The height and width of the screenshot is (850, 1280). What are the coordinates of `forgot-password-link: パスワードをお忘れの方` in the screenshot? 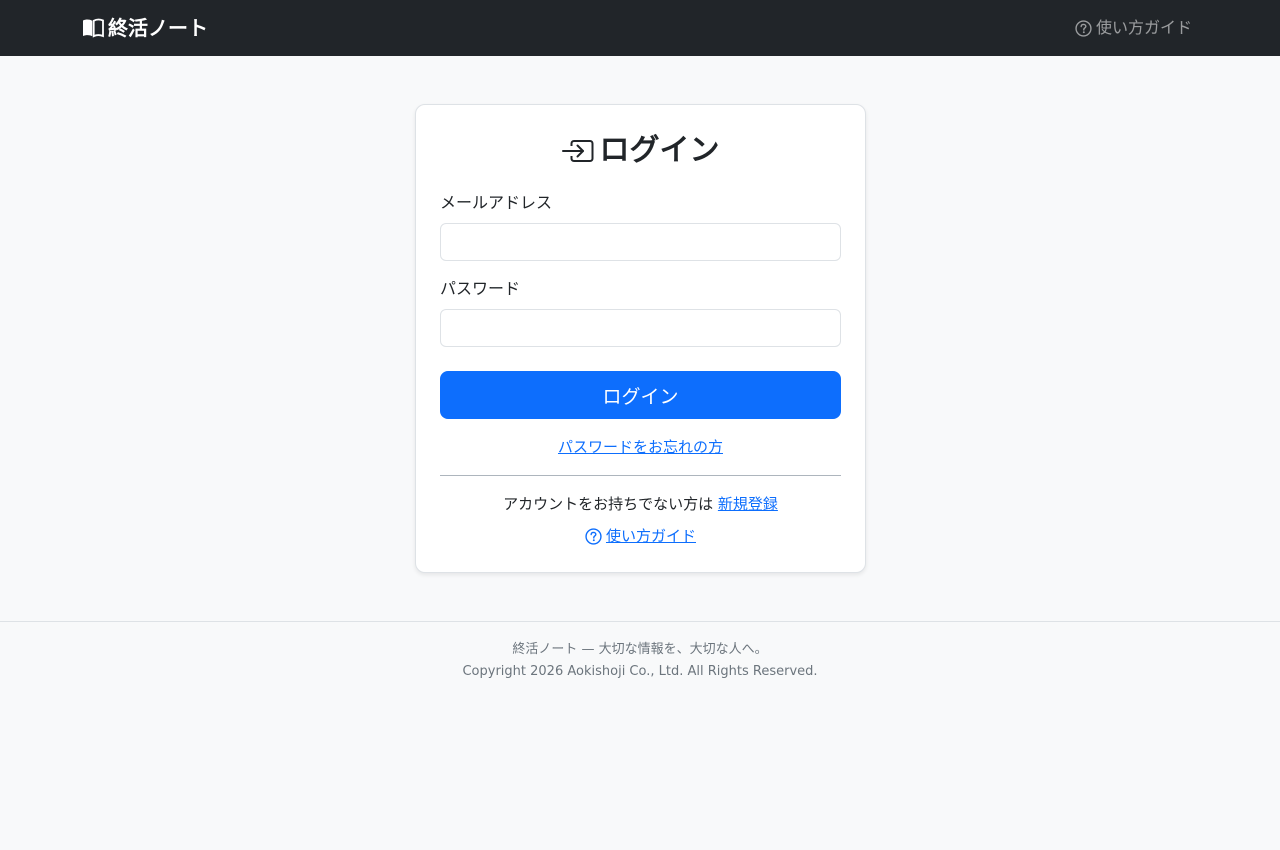 It's located at (640, 447).